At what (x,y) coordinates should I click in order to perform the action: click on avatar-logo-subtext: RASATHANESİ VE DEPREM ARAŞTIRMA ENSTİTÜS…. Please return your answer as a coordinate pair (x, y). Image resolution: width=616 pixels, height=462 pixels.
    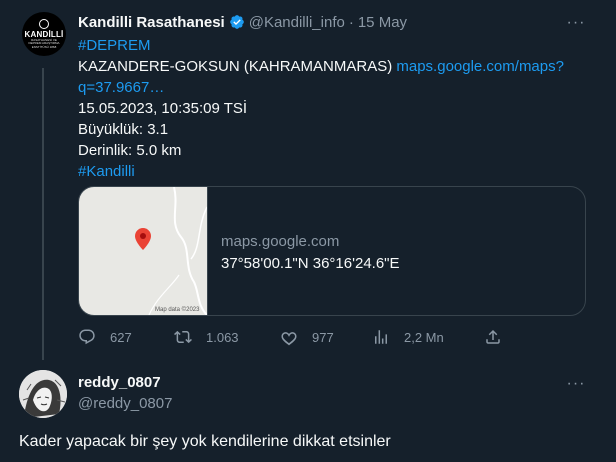
    Looking at the image, I should click on (44, 43).